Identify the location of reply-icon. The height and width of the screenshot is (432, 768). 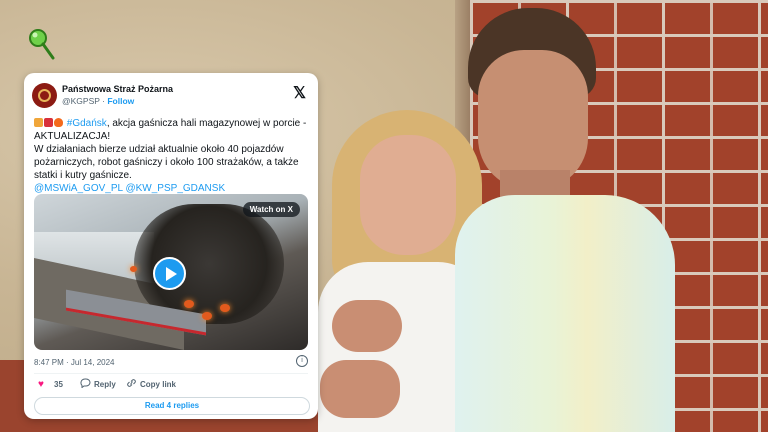
(85, 384).